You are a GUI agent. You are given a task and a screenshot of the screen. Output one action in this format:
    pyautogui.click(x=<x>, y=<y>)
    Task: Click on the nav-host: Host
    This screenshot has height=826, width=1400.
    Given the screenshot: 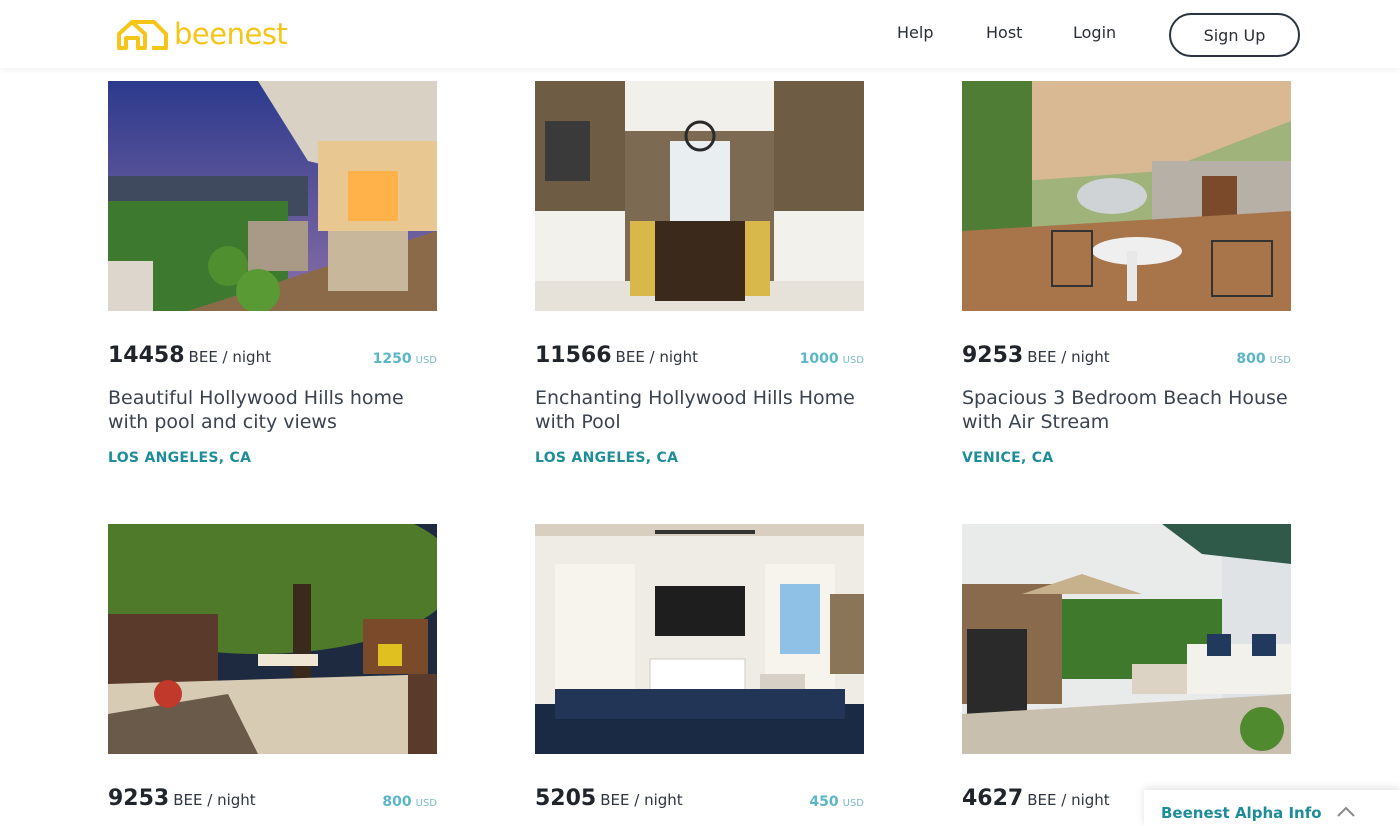 What is the action you would take?
    pyautogui.click(x=1004, y=33)
    